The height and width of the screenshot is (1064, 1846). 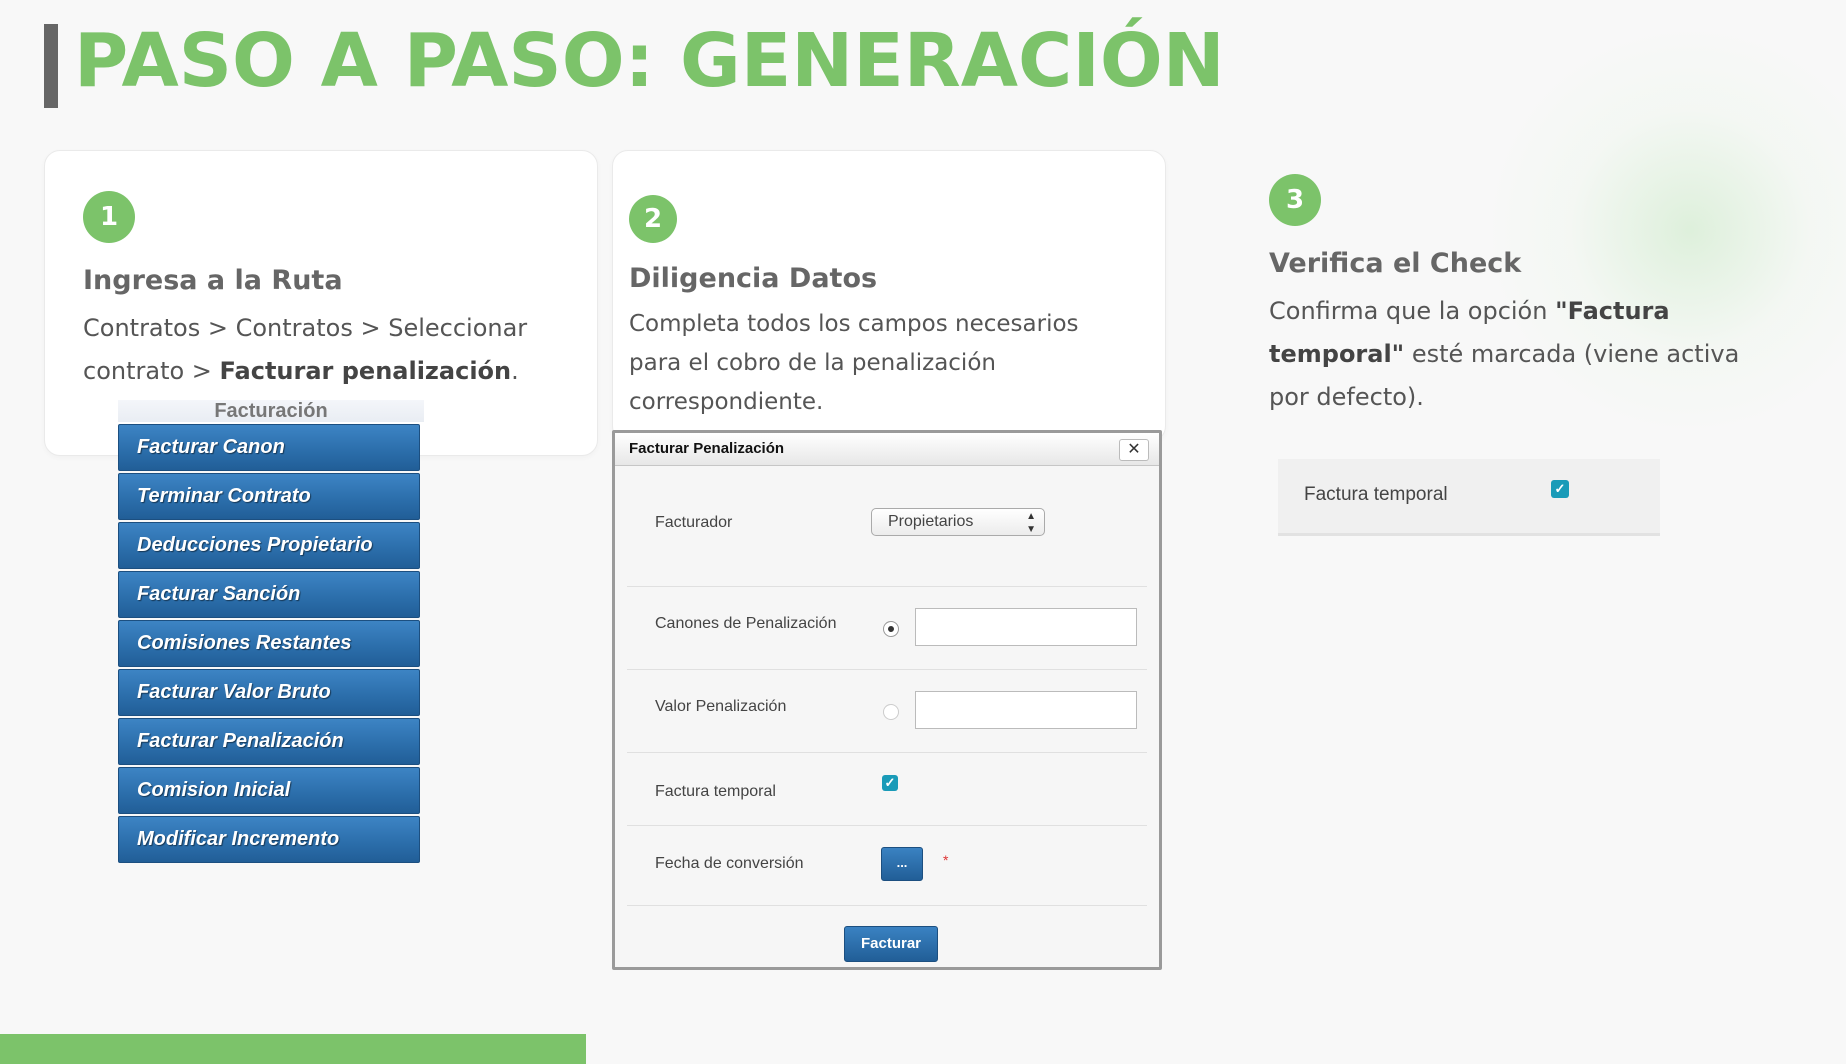 What do you see at coordinates (1295, 200) in the screenshot?
I see `step3-badge: 3` at bounding box center [1295, 200].